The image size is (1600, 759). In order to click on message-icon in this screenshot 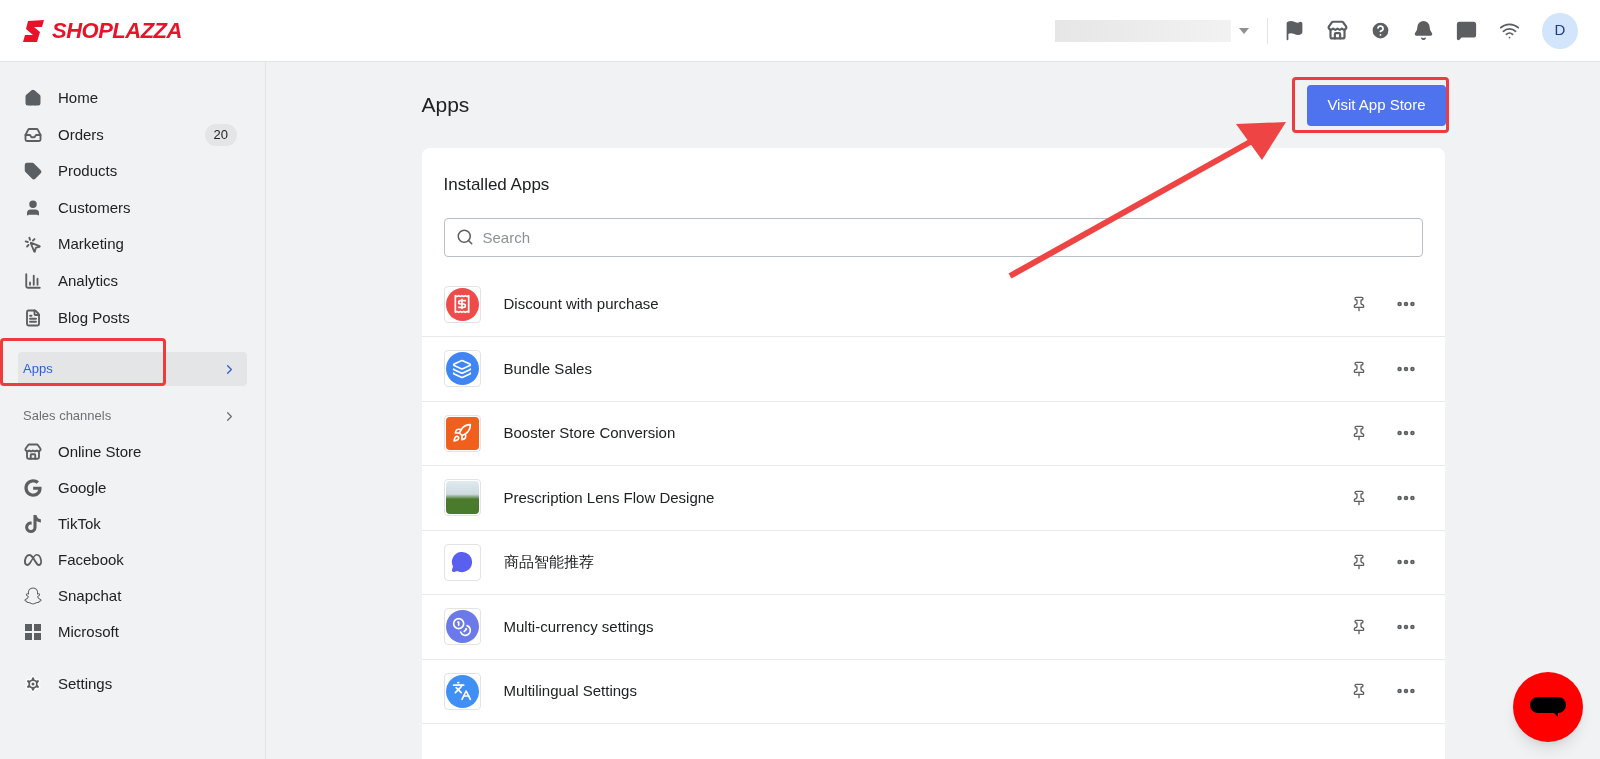, I will do `click(1466, 30)`.